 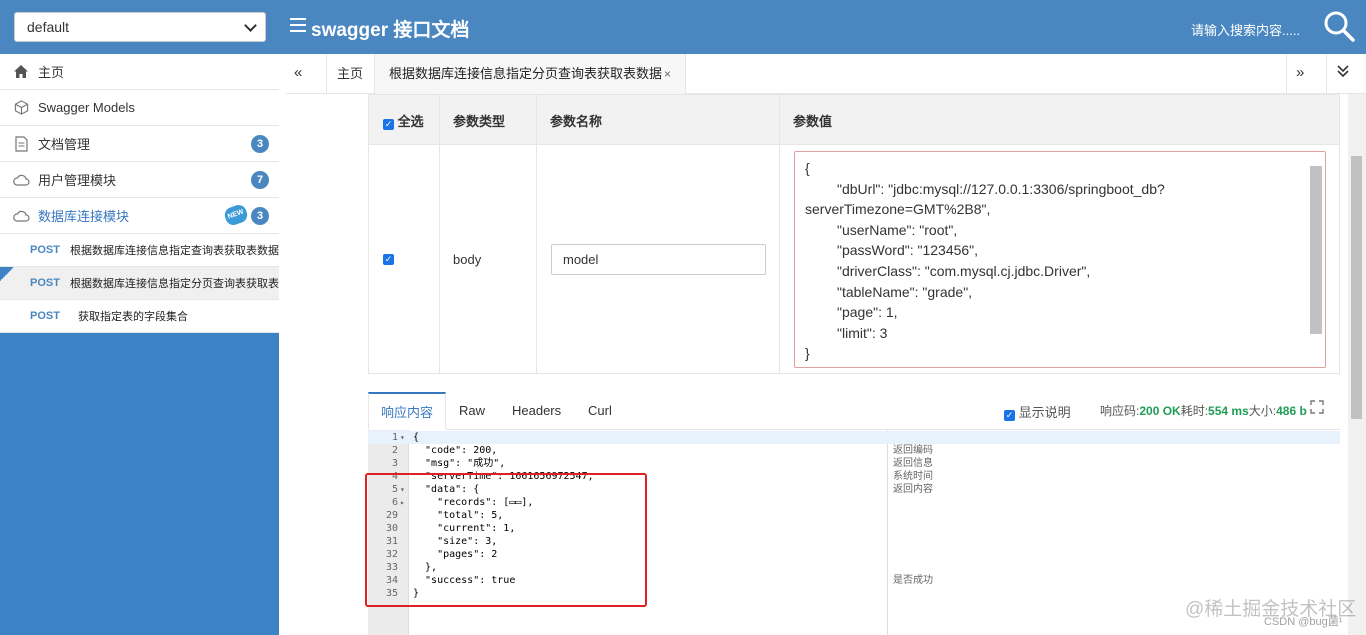 What do you see at coordinates (472, 411) in the screenshot?
I see `tab-raw: Raw` at bounding box center [472, 411].